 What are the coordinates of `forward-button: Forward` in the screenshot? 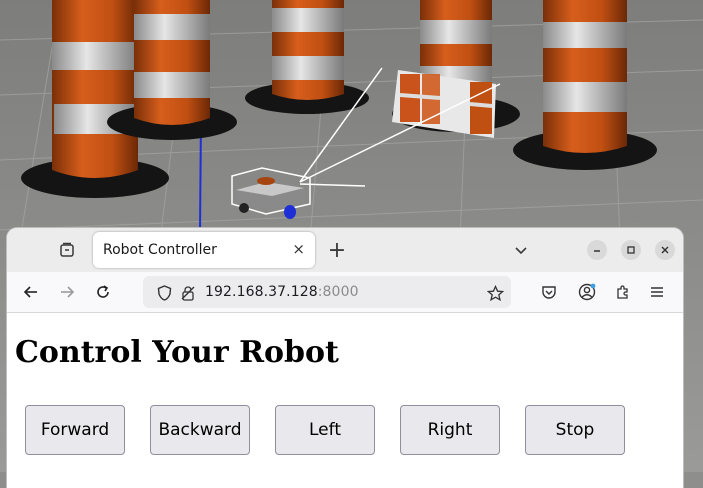 It's located at (75, 430).